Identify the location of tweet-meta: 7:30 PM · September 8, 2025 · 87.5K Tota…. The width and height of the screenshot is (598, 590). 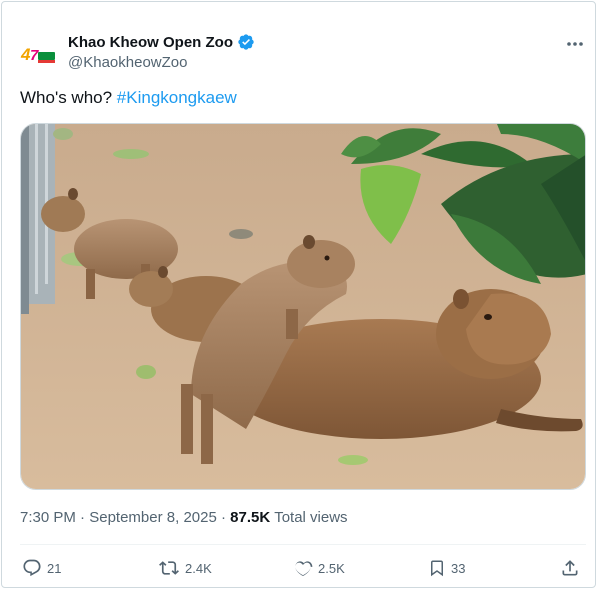
(184, 517).